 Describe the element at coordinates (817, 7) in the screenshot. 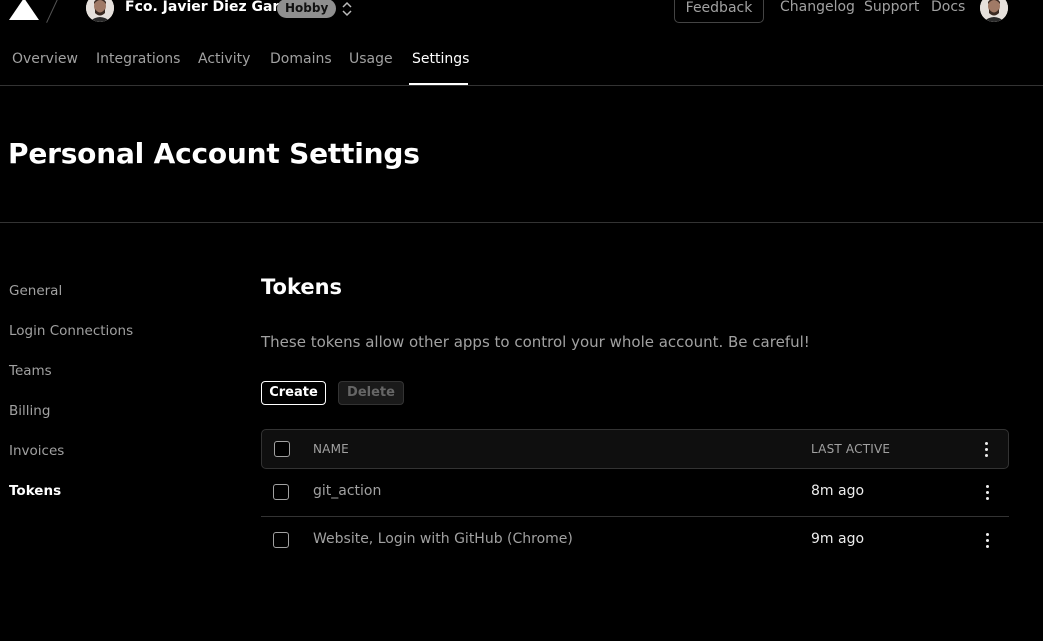

I see `changelog-link: Changelog` at that location.